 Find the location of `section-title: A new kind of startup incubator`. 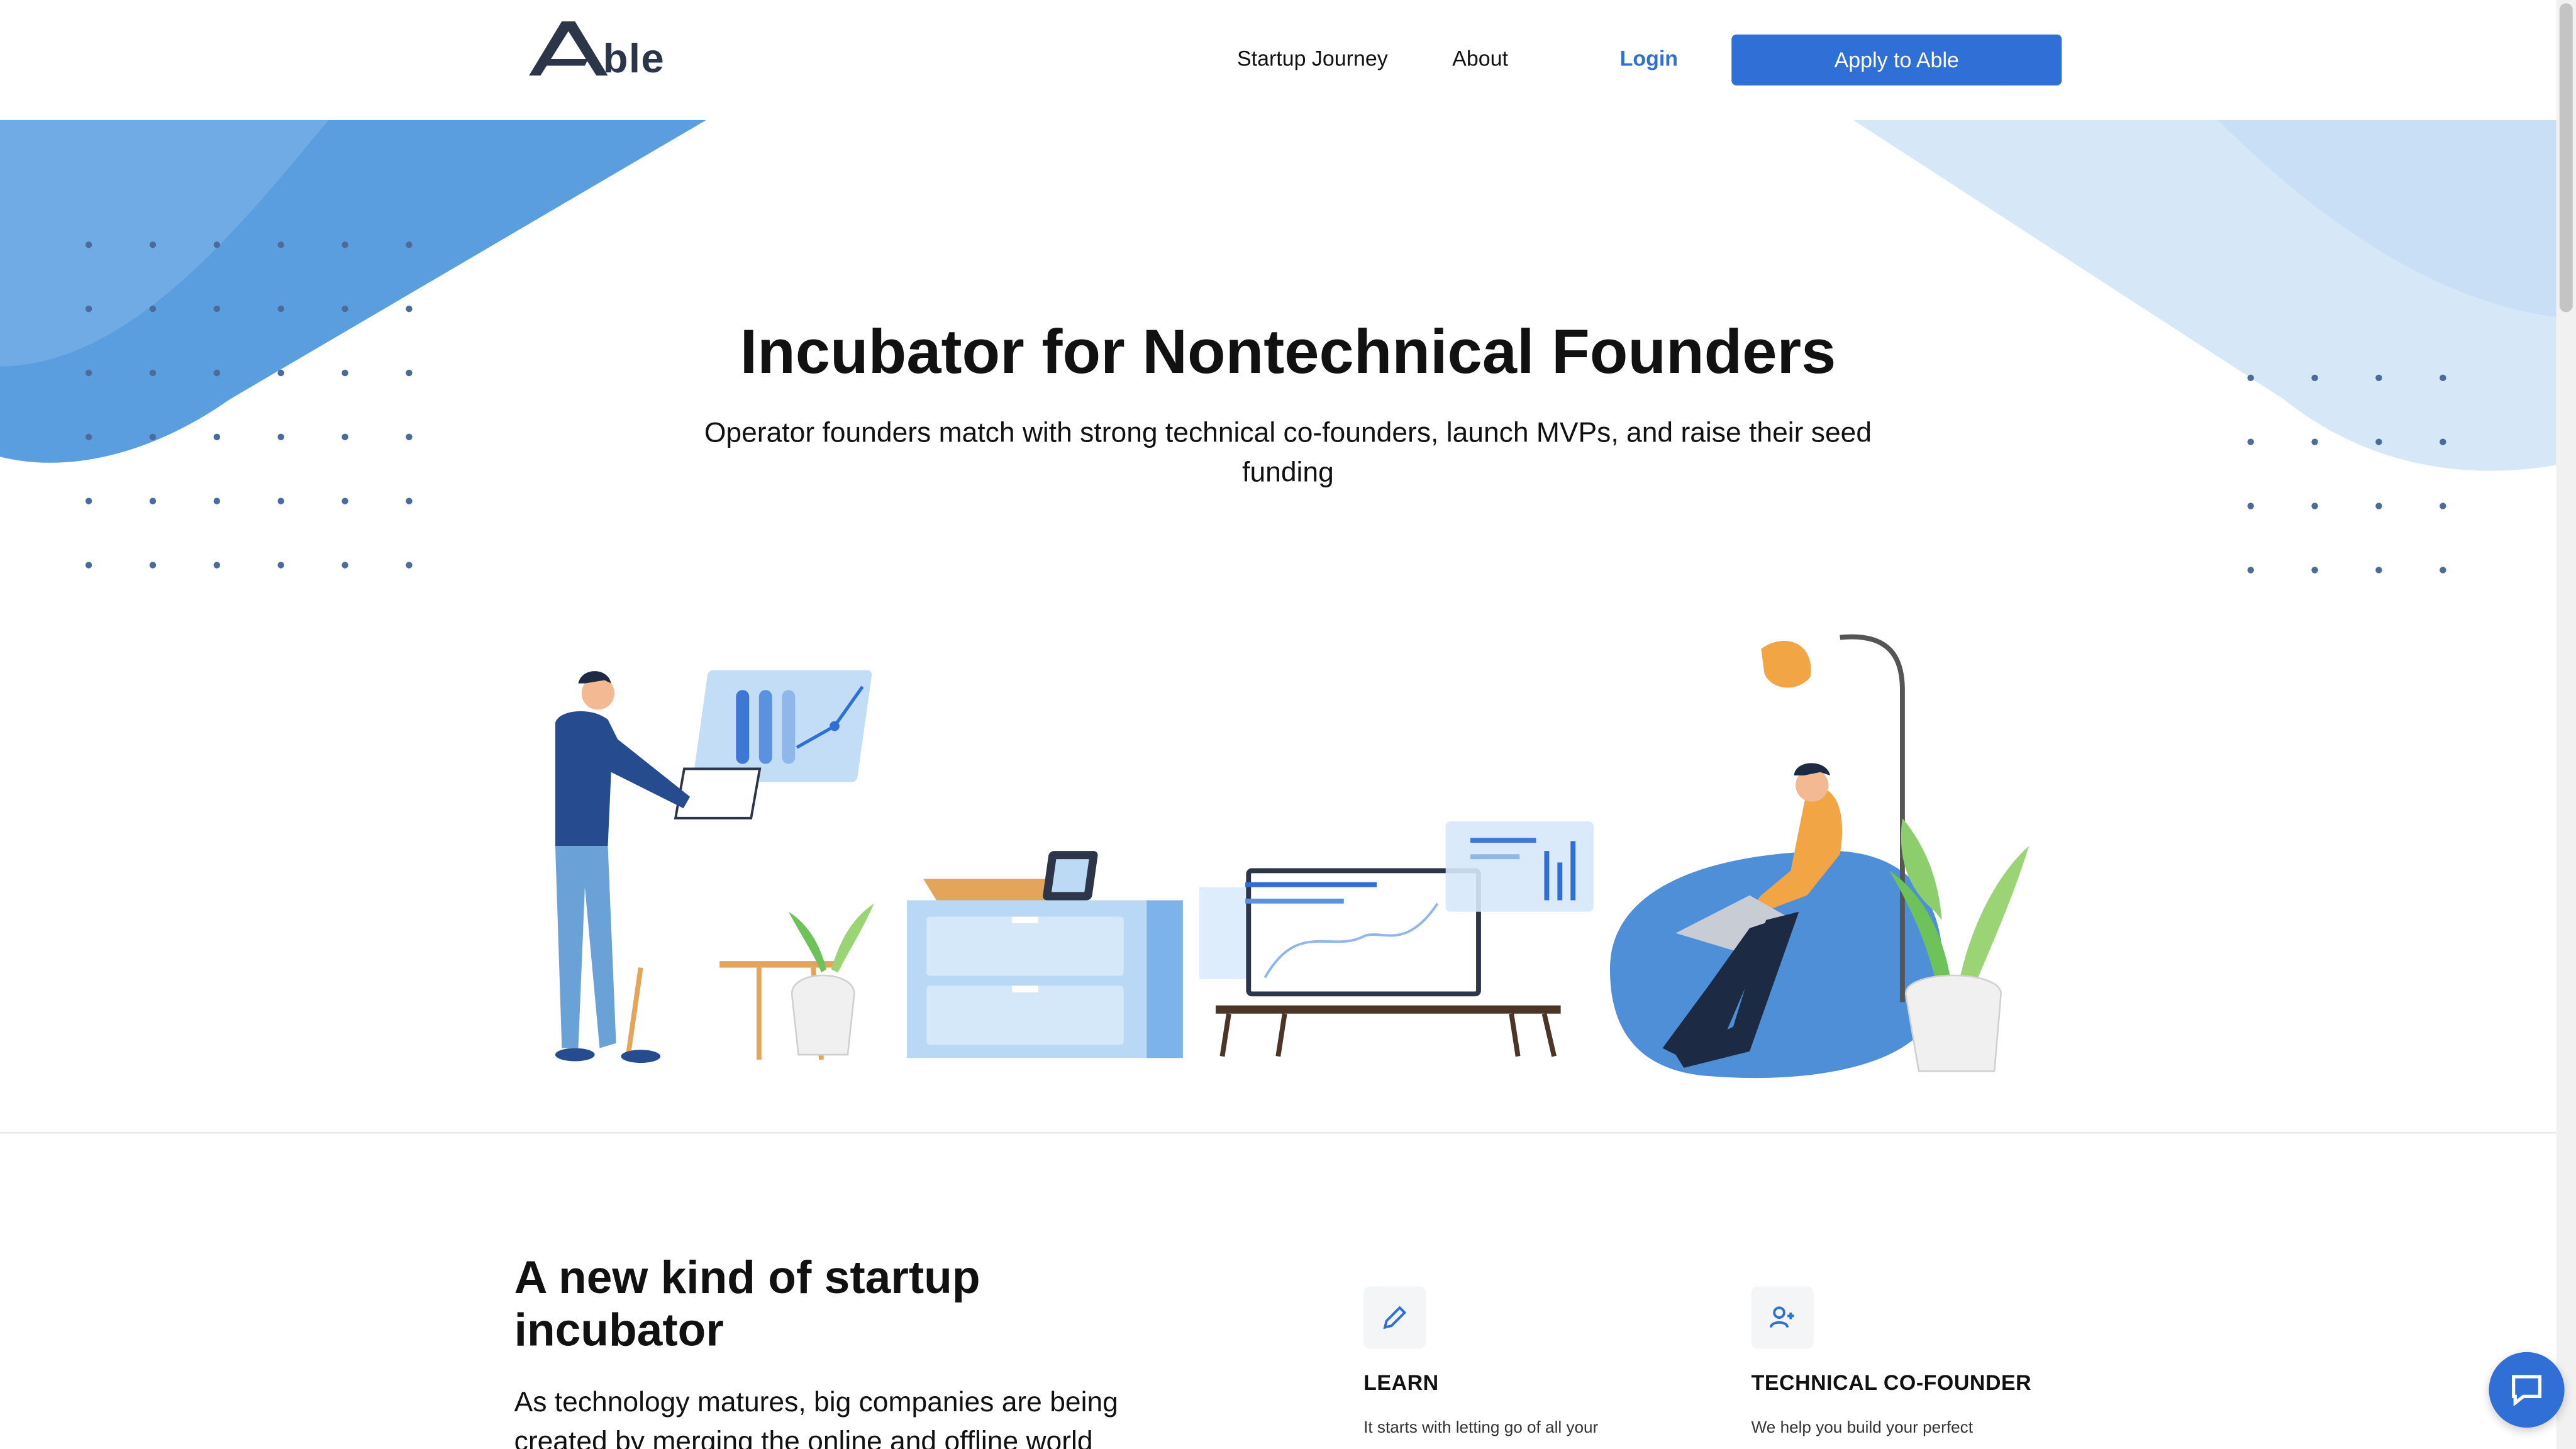

section-title: A new kind of startup incubator is located at coordinates (747, 1304).